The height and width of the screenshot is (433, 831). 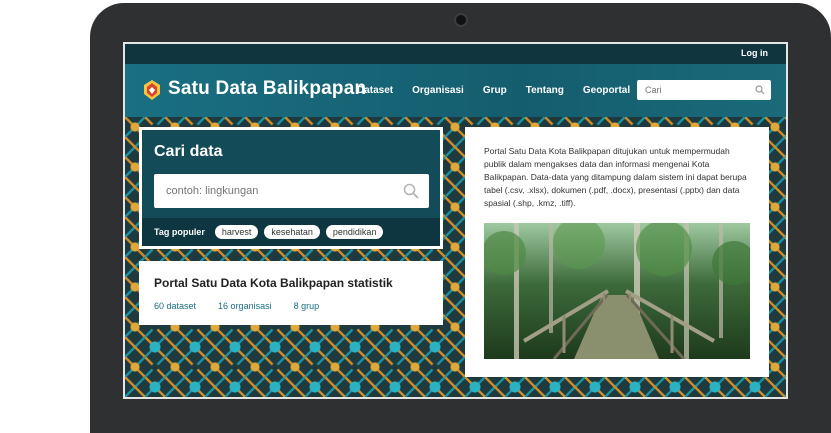 I want to click on camera-icon, so click(x=461, y=20).